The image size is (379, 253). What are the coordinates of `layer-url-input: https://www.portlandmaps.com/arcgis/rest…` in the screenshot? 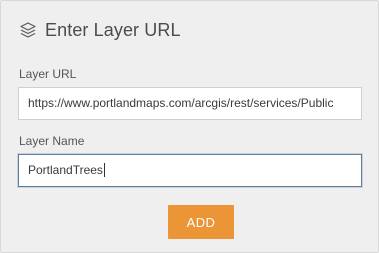 It's located at (190, 103).